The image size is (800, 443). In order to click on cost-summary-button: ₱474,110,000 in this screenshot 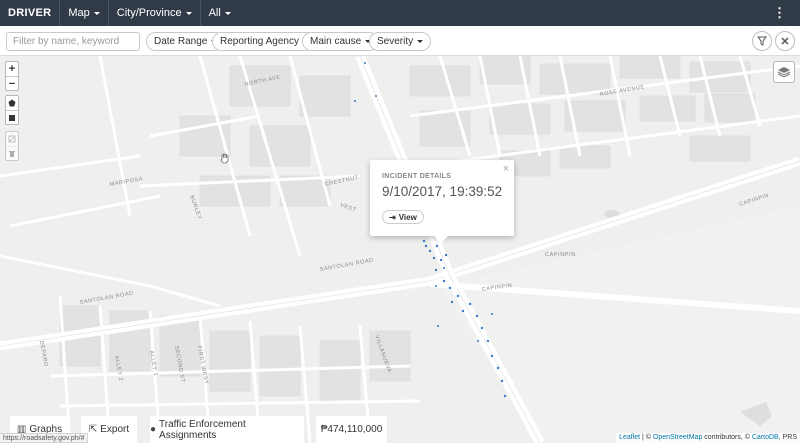, I will do `click(351, 429)`.